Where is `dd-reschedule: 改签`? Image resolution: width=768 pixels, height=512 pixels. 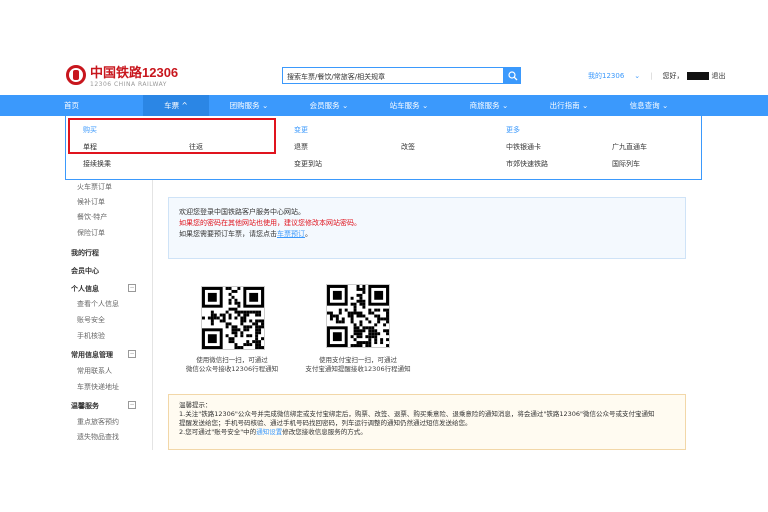 dd-reschedule: 改签 is located at coordinates (408, 147).